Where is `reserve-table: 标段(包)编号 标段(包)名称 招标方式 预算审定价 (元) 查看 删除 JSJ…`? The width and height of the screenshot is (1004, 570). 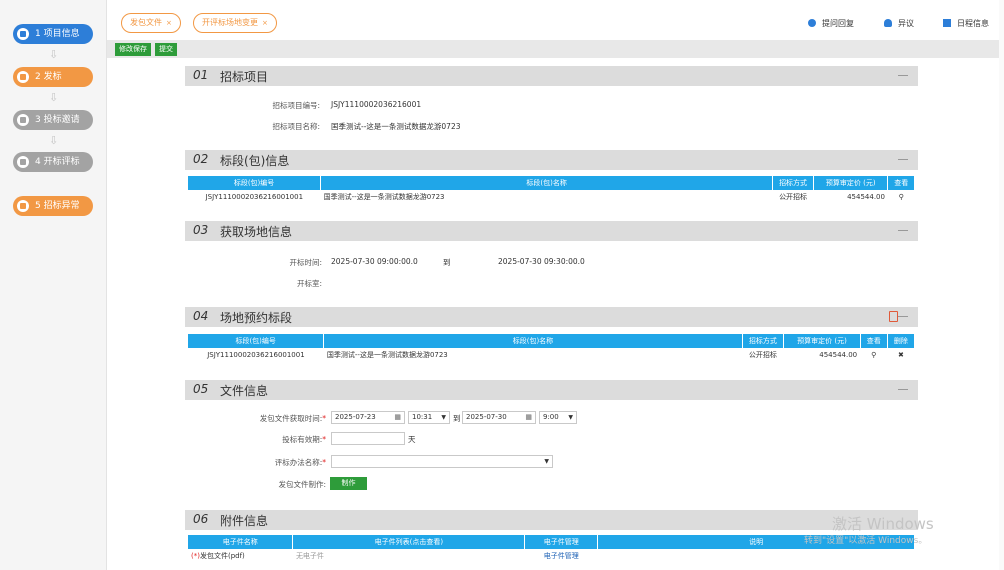 reserve-table: 标段(包)编号 标段(包)名称 招标方式 预算审定价 (元) 查看 删除 JSJ… is located at coordinates (552, 348).